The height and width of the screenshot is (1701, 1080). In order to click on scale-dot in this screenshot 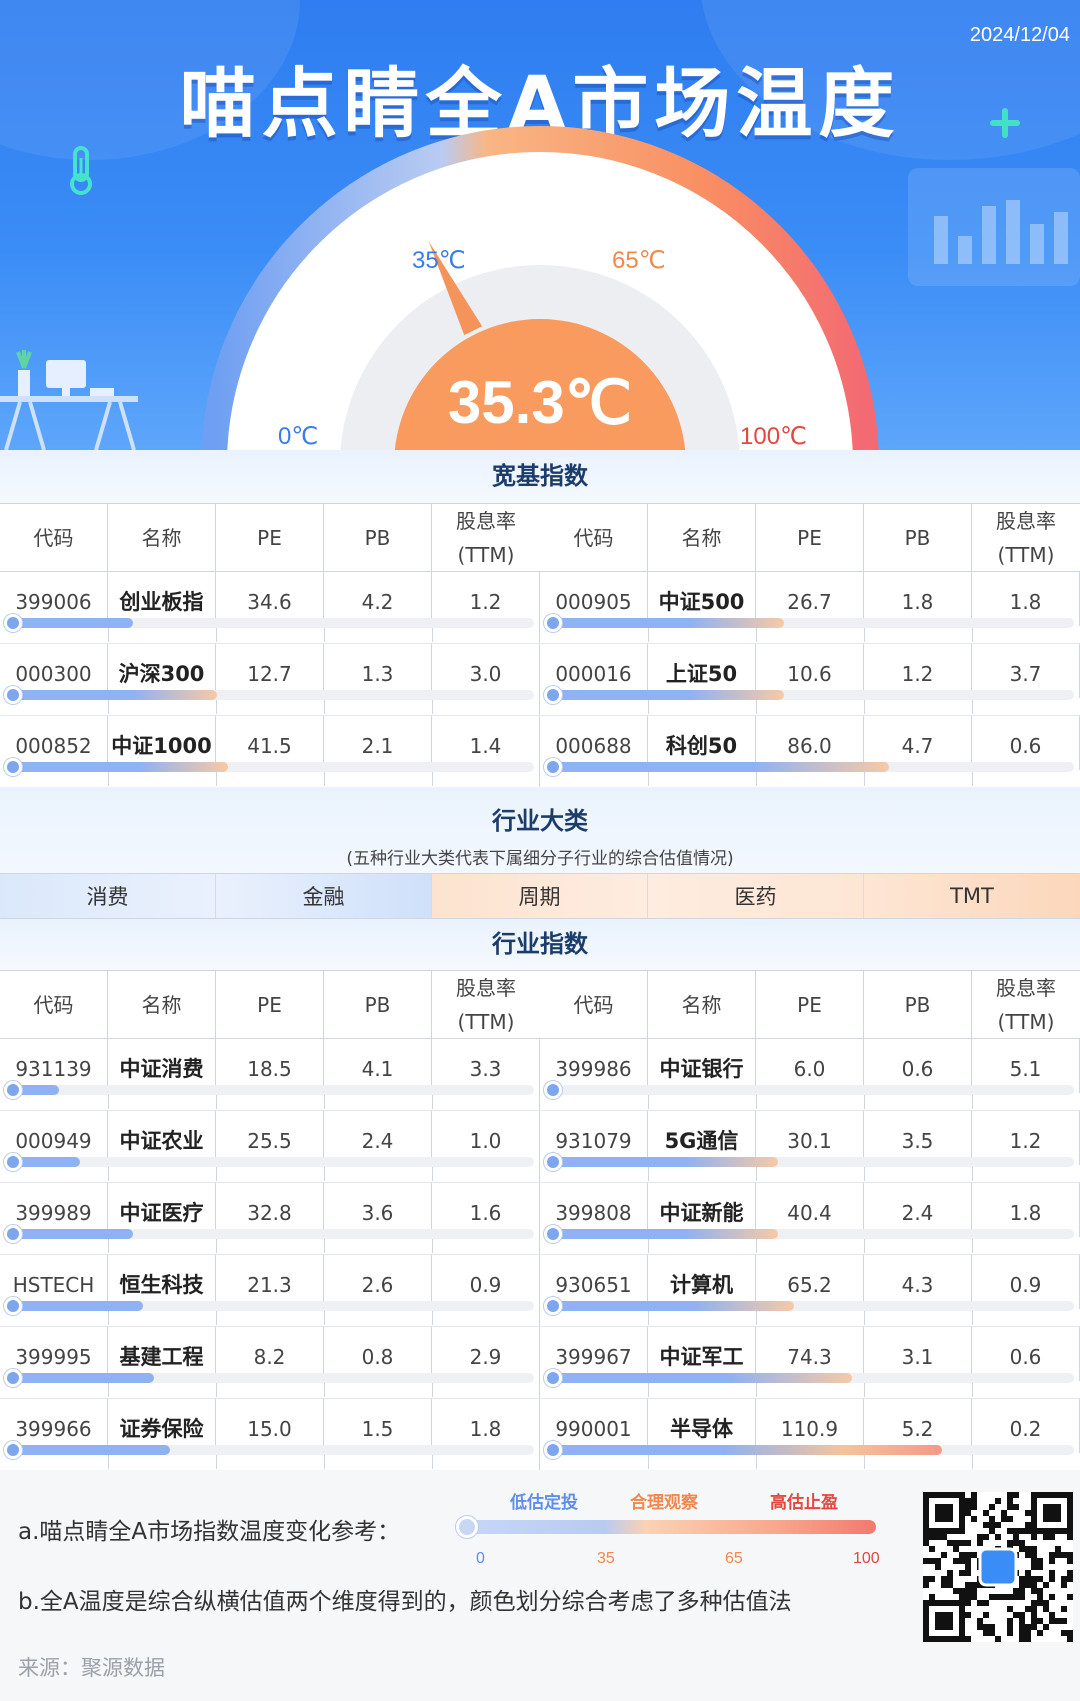, I will do `click(467, 1527)`.